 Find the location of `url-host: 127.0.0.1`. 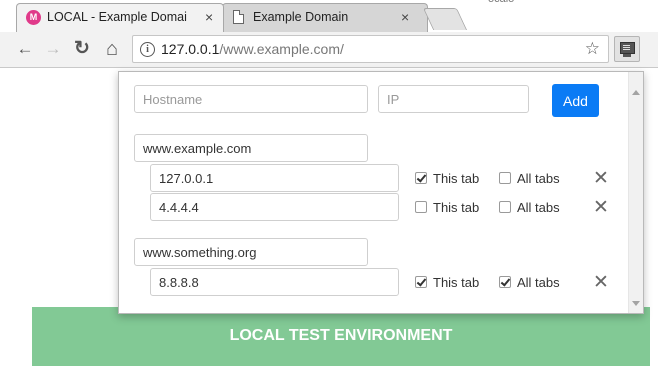

url-host: 127.0.0.1 is located at coordinates (190, 49).